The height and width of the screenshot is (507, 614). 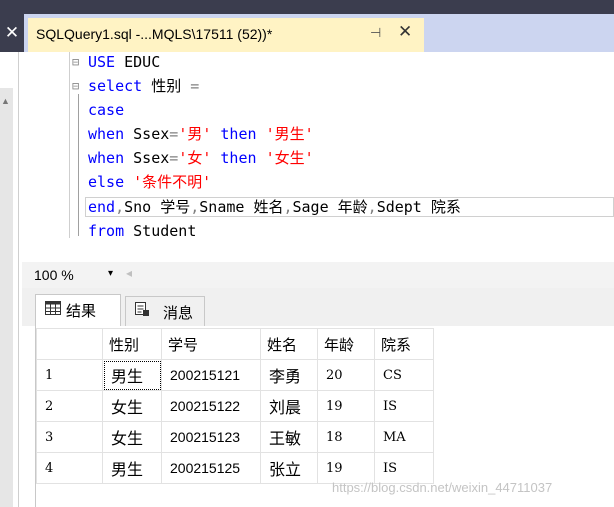 What do you see at coordinates (129, 273) in the screenshot?
I see `scroll-left-arrow-icon: ◂` at bounding box center [129, 273].